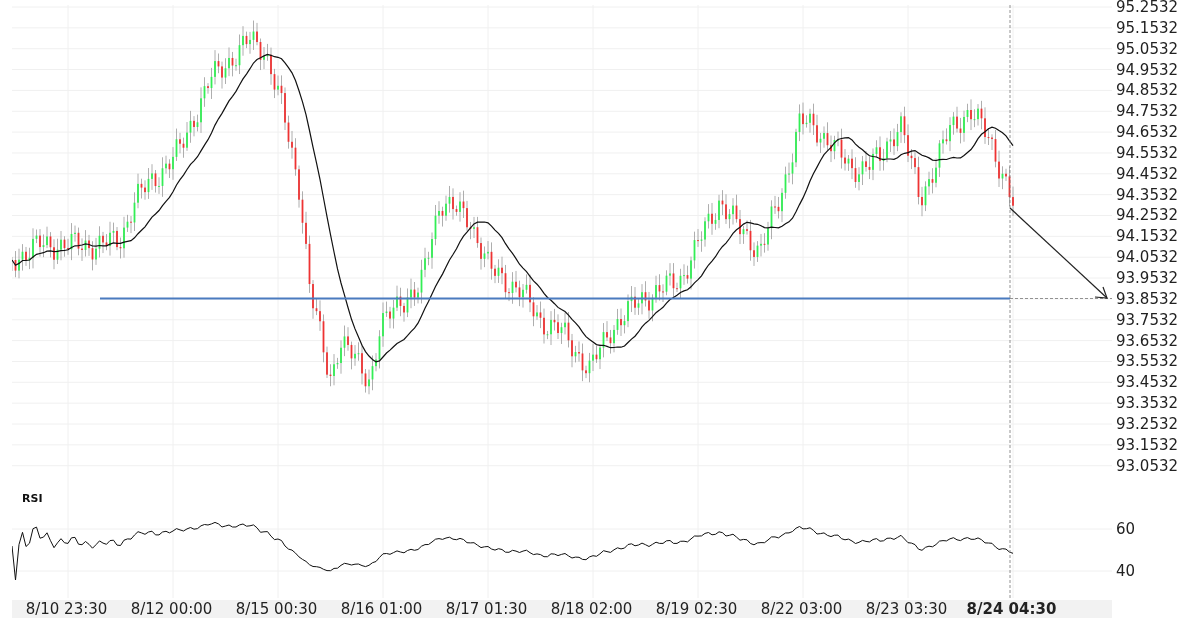 This screenshot has width=1200, height=630. I want to click on price-axis-label: 93.6532, so click(1148, 341).